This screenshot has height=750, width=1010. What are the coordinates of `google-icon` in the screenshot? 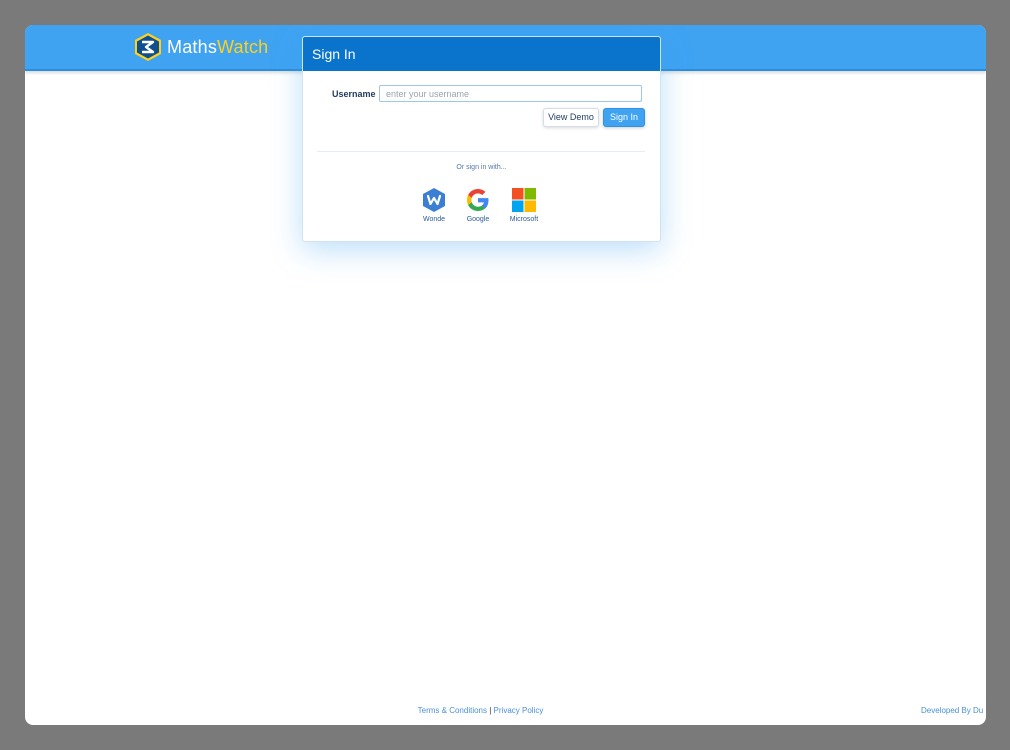 It's located at (478, 200).